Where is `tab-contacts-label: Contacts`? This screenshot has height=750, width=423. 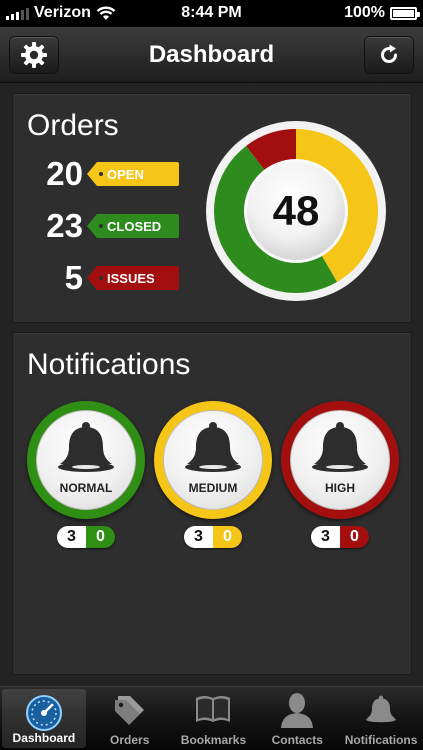 tab-contacts-label: Contacts is located at coordinates (297, 740).